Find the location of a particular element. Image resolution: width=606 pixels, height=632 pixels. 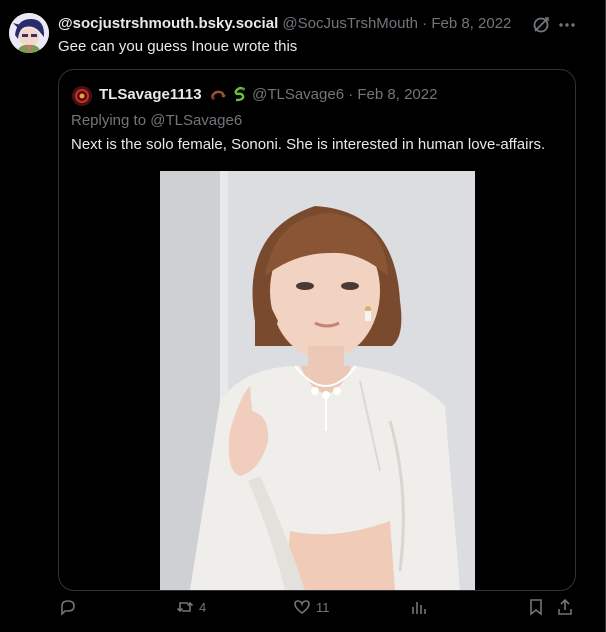

avatar-image is located at coordinates (29, 33).